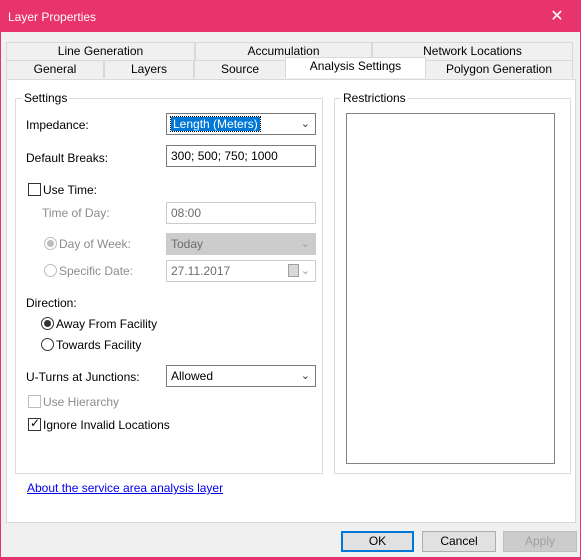 This screenshot has width=581, height=560. What do you see at coordinates (499, 69) in the screenshot?
I see `tab-polygon-generation: Polygon Generation` at bounding box center [499, 69].